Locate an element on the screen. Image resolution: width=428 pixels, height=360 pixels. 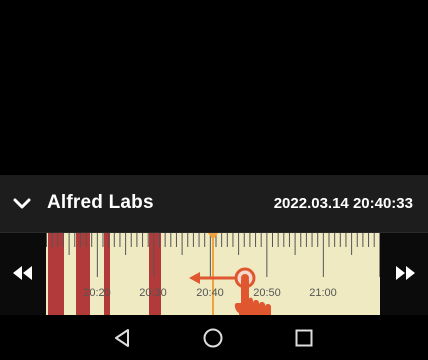
back-icon is located at coordinates (122, 338).